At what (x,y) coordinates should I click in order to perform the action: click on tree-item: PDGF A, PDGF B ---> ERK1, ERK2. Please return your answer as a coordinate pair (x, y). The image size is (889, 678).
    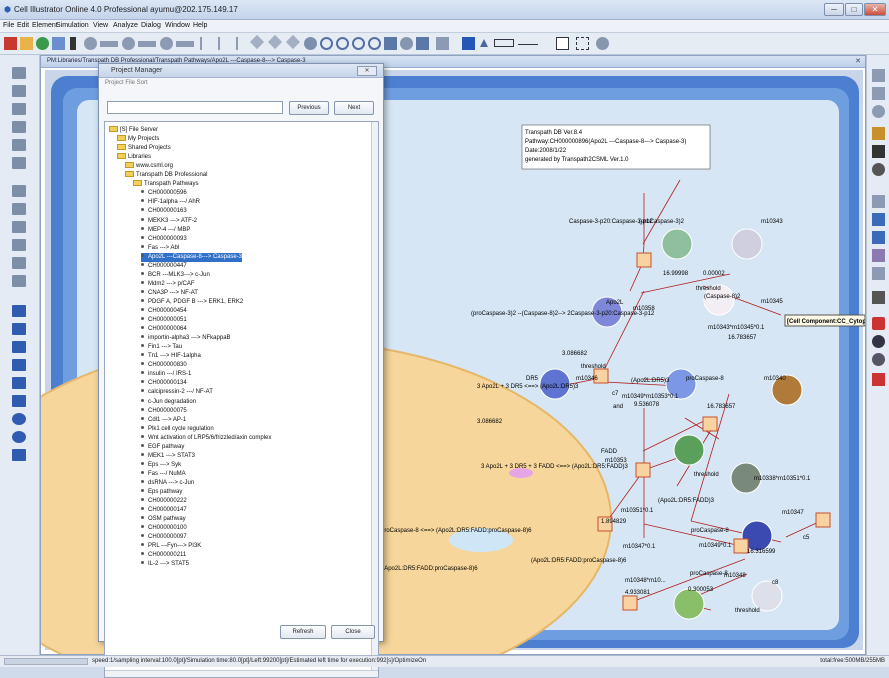
    Looking at the image, I should click on (192, 302).